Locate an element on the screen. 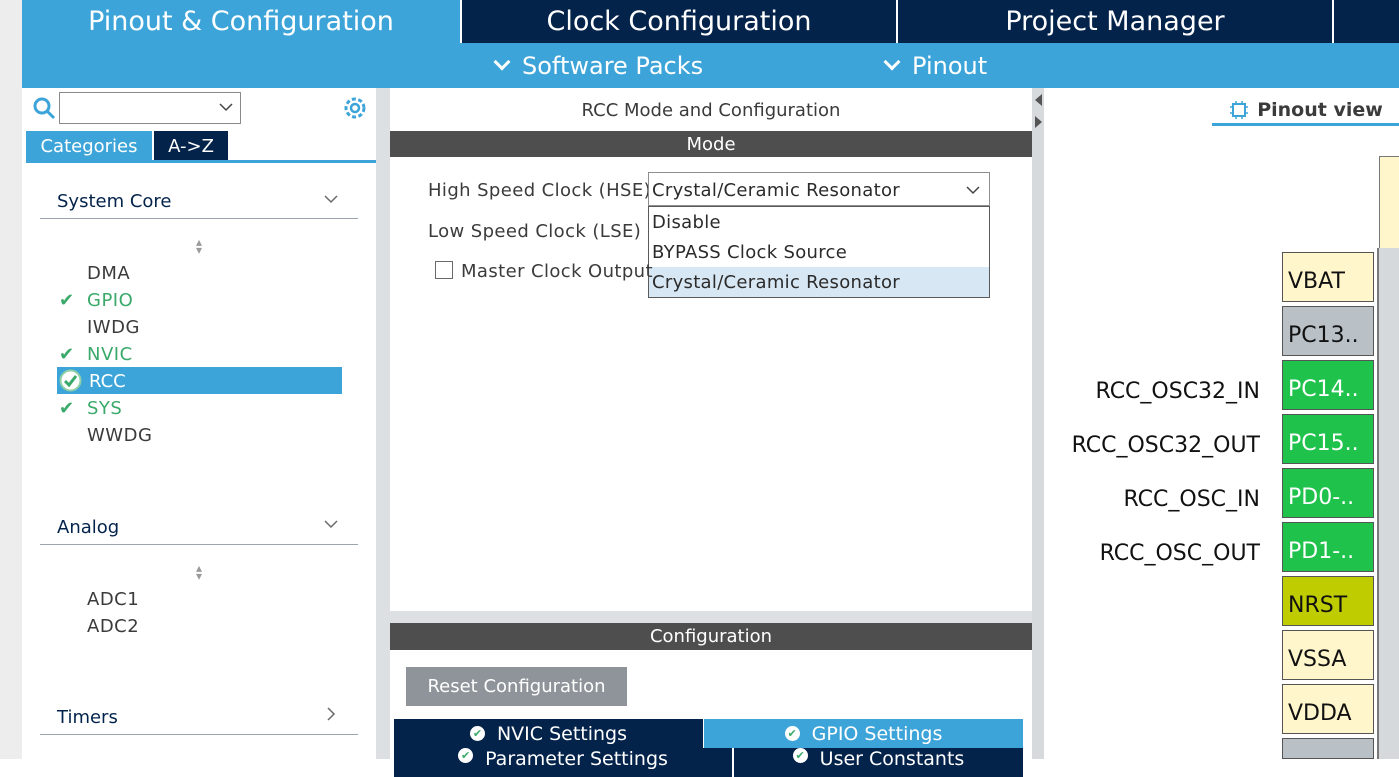 Image resolution: width=1399 pixels, height=777 pixels. tab-project-manager: Project Manager is located at coordinates (1115, 21).